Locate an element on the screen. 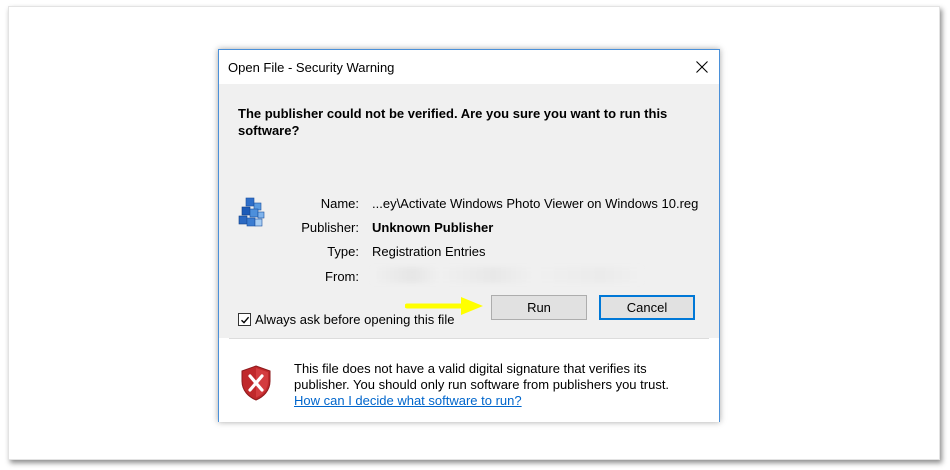 The height and width of the screenshot is (470, 950). checkmark-icon is located at coordinates (244, 320).